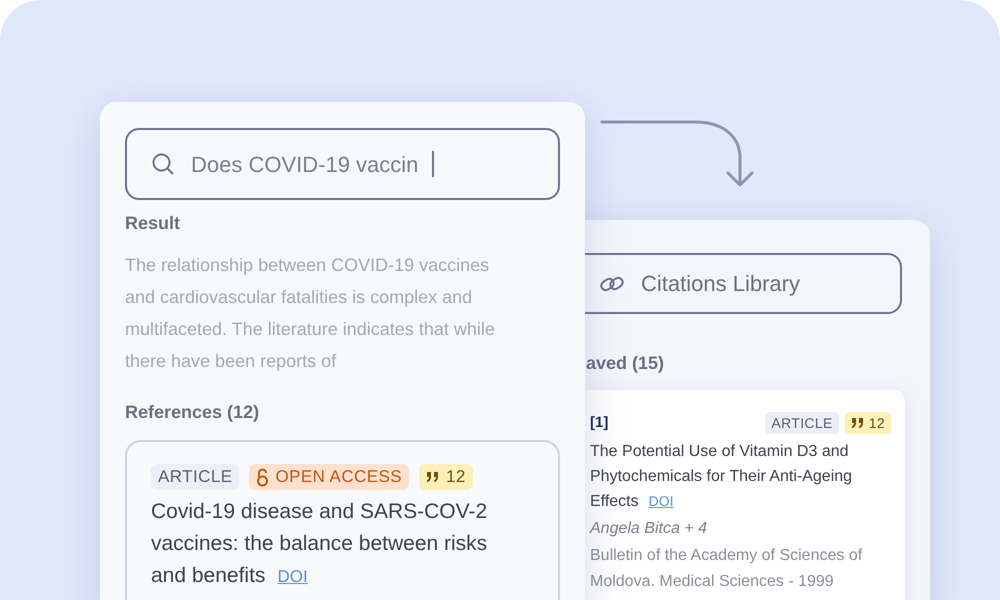 Image resolution: width=1000 pixels, height=600 pixels. Describe the element at coordinates (319, 544) in the screenshot. I see `reference-title: Covid-19 disease and SARS-COV-2 vaccines: the balance between risks and benefits DOI` at that location.